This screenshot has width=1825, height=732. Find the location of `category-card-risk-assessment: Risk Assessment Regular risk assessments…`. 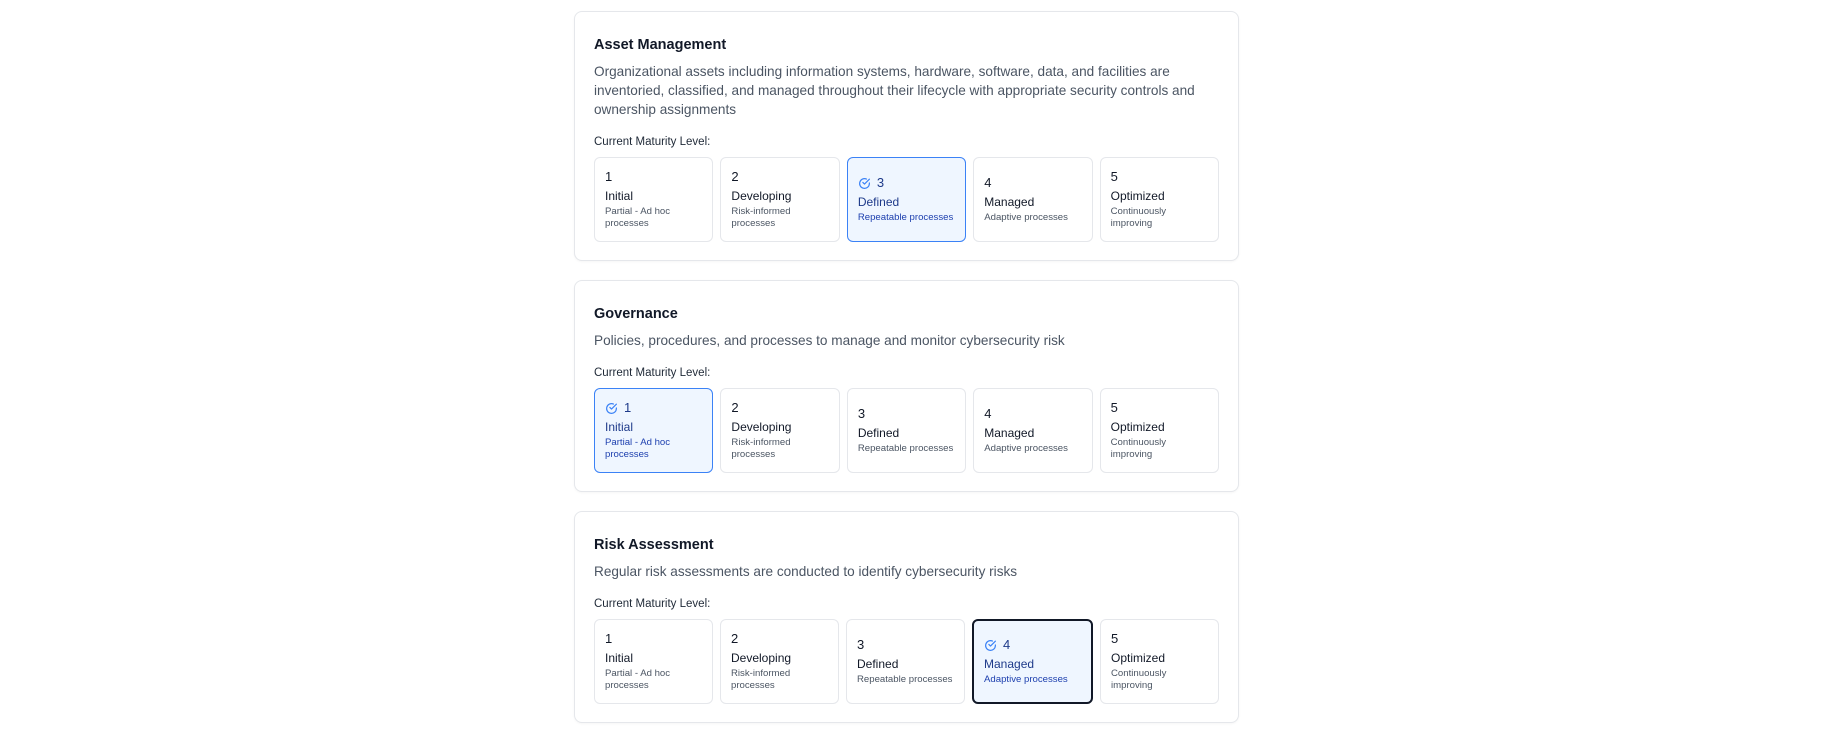

category-card-risk-assessment: Risk Assessment Regular risk assessments… is located at coordinates (906, 617).